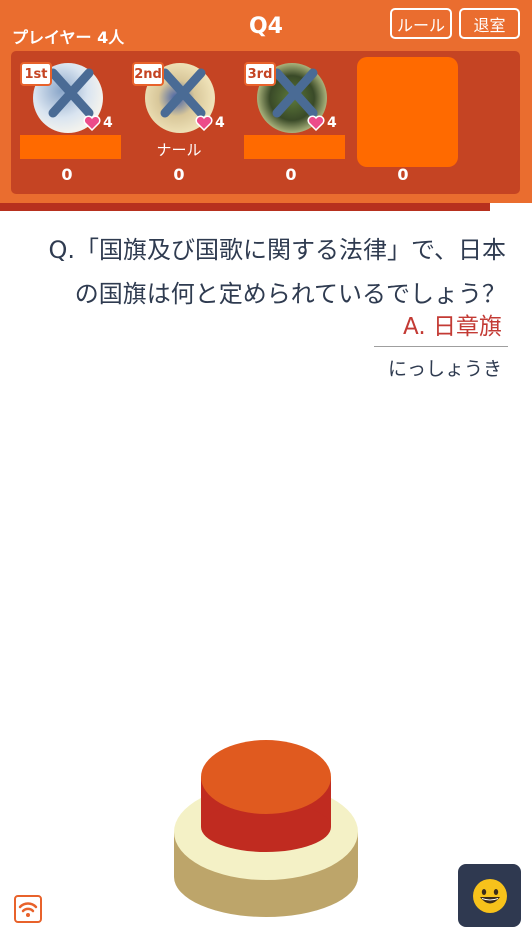 The width and height of the screenshot is (532, 927). Describe the element at coordinates (441, 346) in the screenshot. I see `answer-divider` at that location.